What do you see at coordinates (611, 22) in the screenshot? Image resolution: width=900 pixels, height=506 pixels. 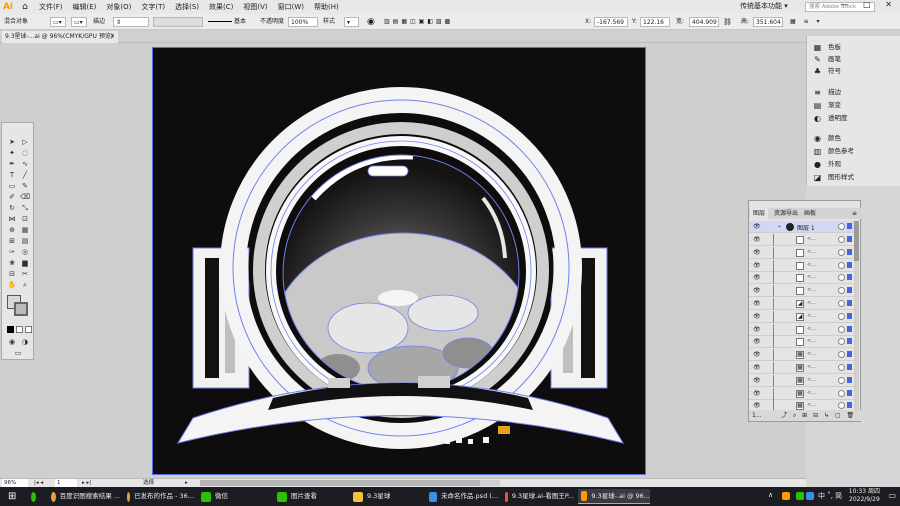 I see `x-field: -167.569` at bounding box center [611, 22].